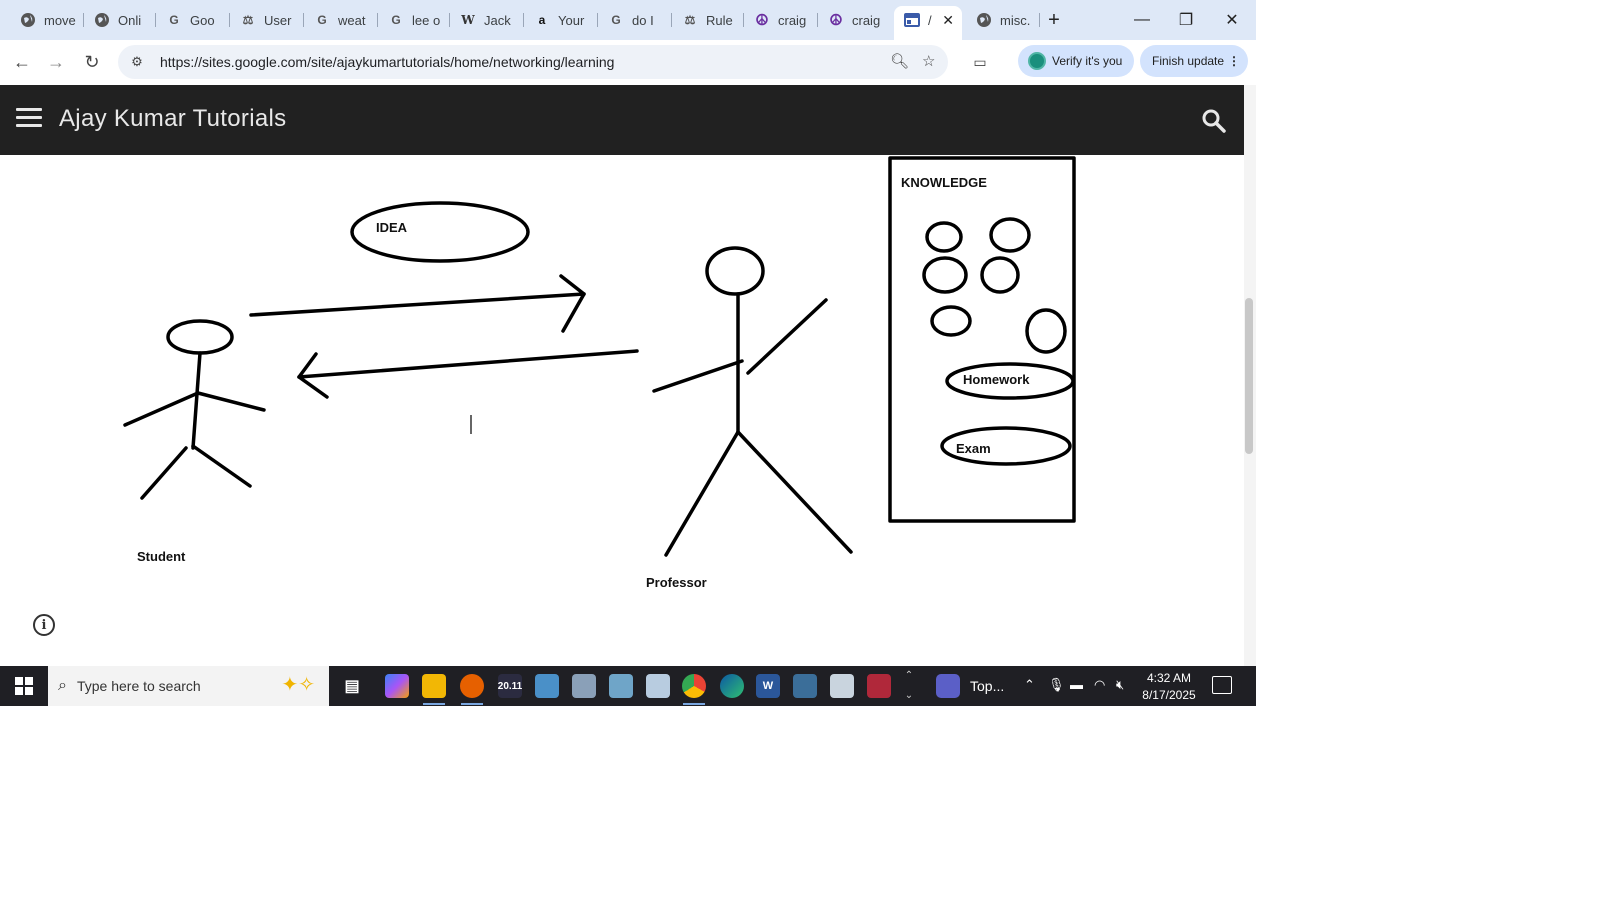  I want to click on system-clock: 4:32 AM 8/17/2025, so click(1169, 687).